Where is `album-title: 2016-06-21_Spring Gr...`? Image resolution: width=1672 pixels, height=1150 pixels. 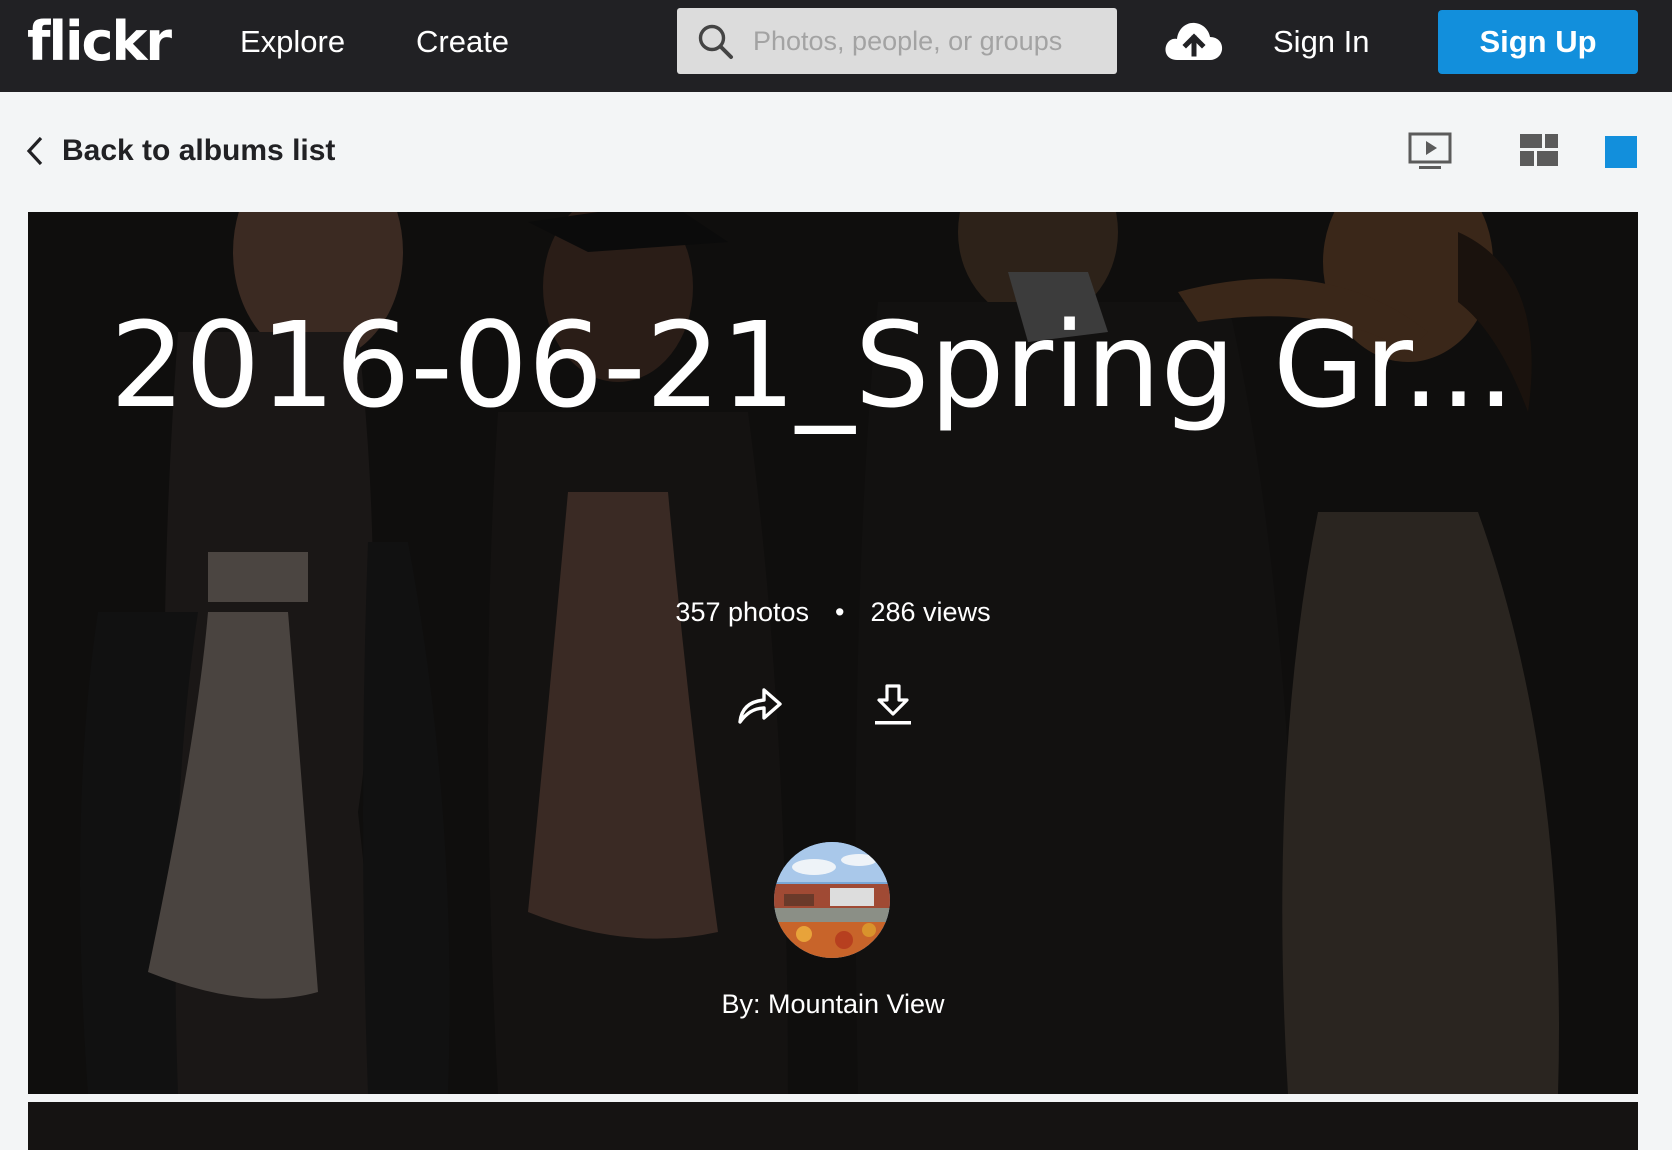
album-title: 2016-06-21_Spring Gr... is located at coordinates (812, 365).